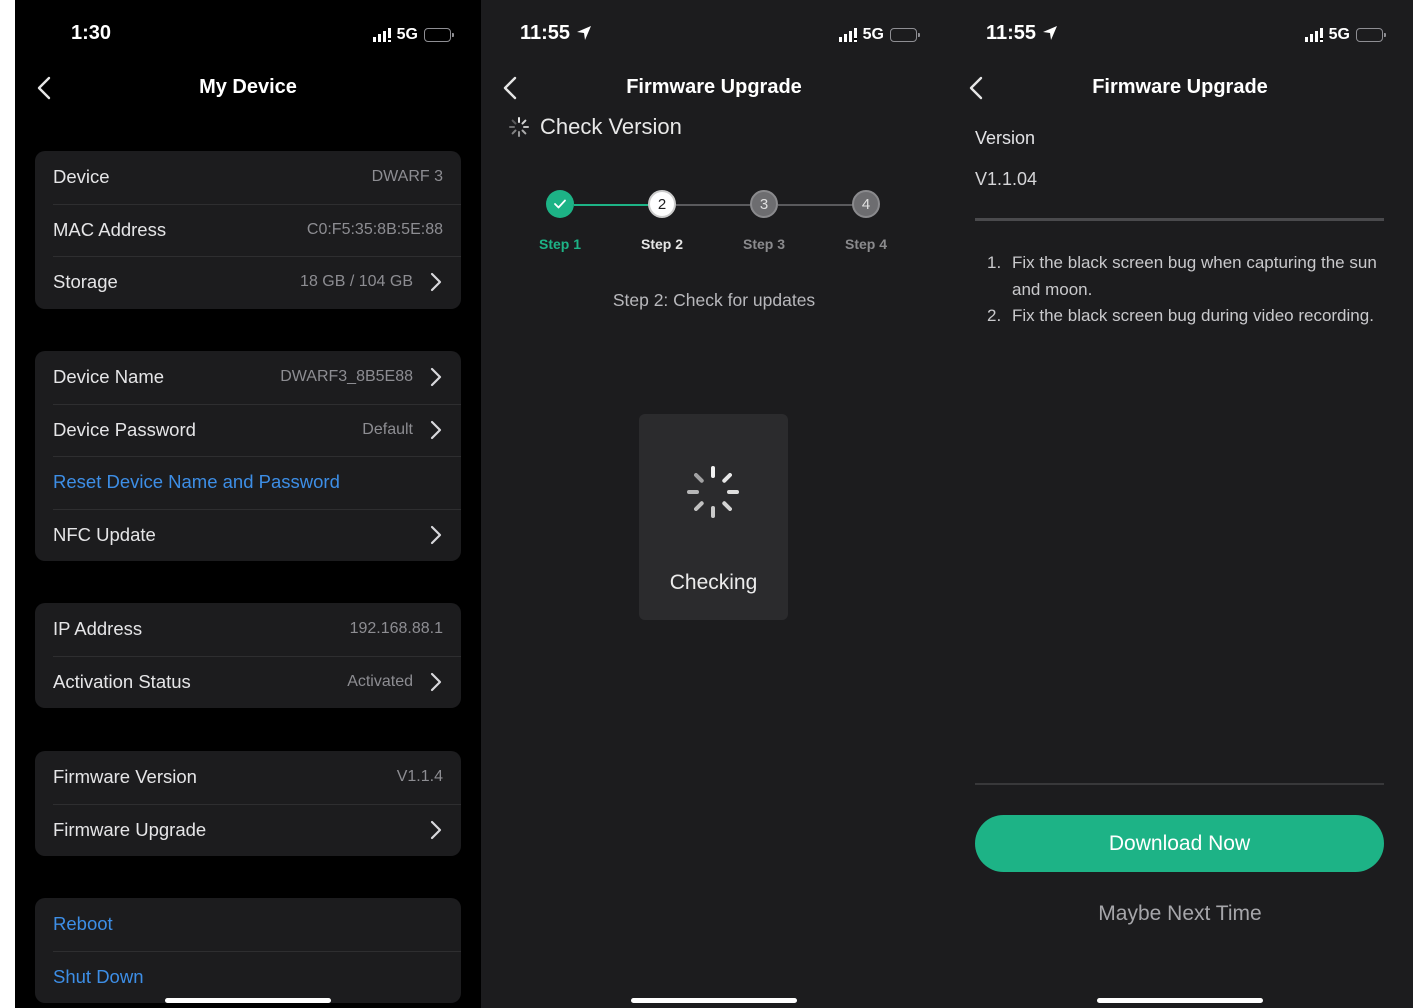  I want to click on row-reboot: Reboot, so click(248, 924).